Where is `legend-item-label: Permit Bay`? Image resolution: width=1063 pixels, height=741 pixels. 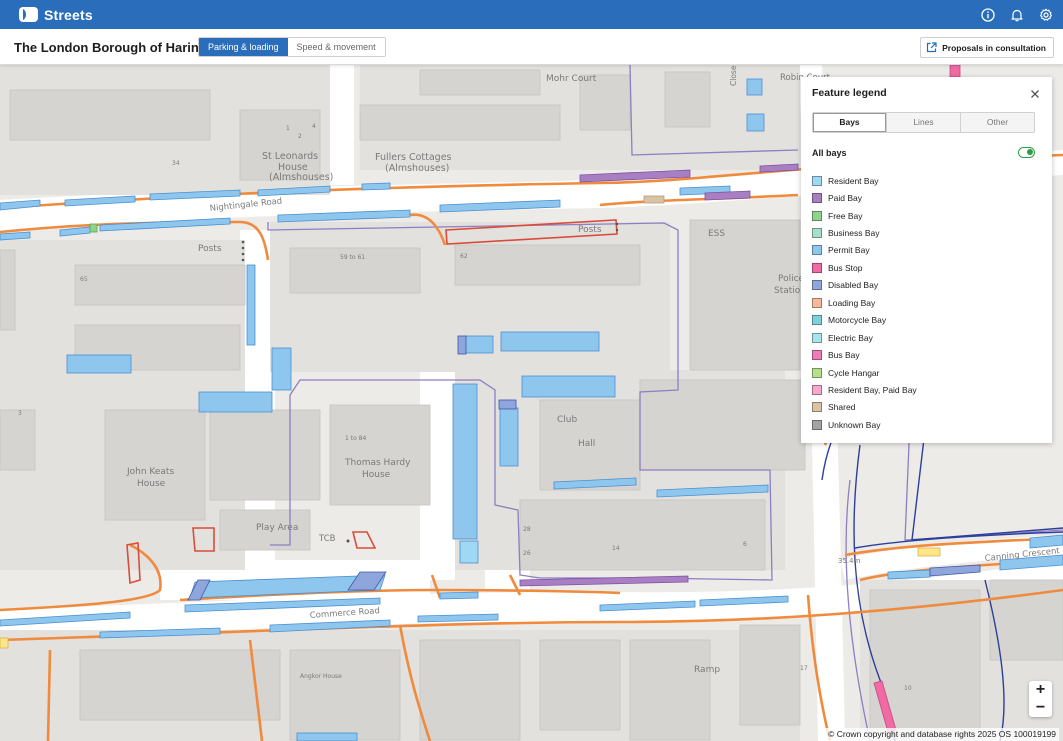 legend-item-label: Permit Bay is located at coordinates (849, 250).